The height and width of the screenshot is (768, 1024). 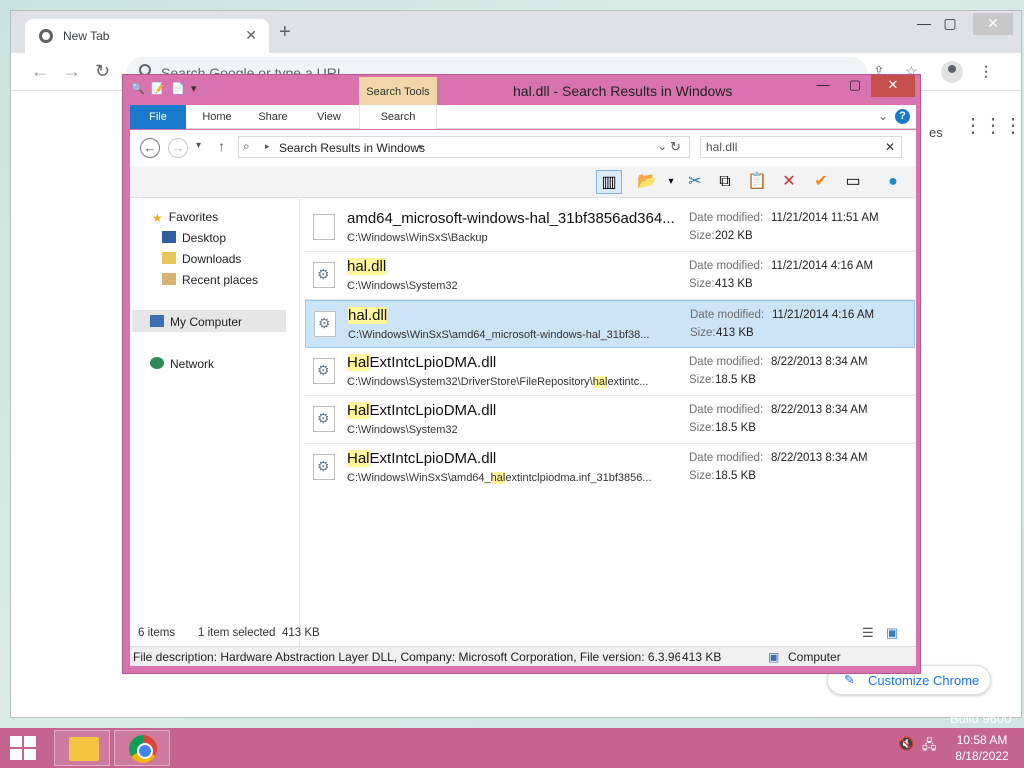 What do you see at coordinates (324, 467) in the screenshot?
I see `dll-file-icon` at bounding box center [324, 467].